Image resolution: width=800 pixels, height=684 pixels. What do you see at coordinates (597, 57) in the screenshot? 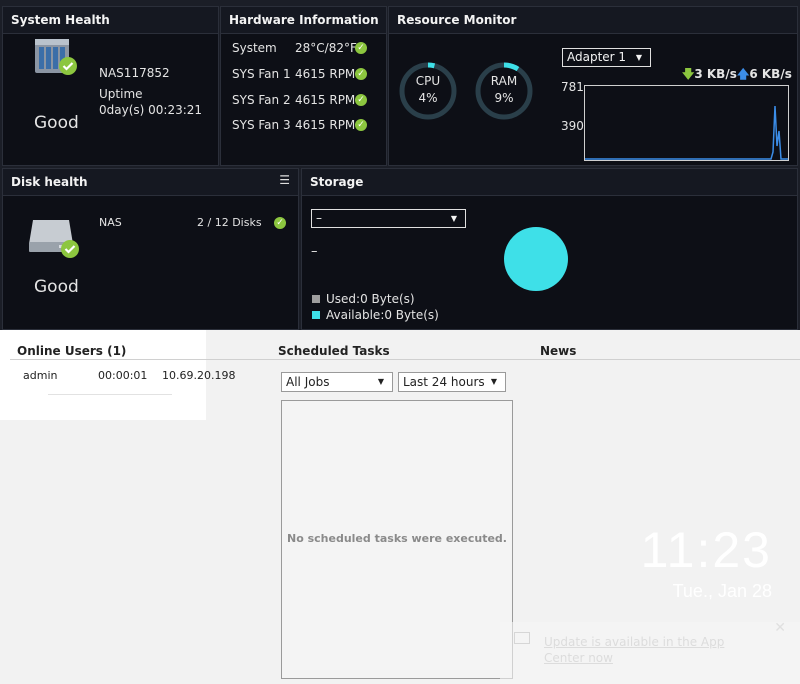
I see `adapter-select-value: Adapter 1` at bounding box center [597, 57].